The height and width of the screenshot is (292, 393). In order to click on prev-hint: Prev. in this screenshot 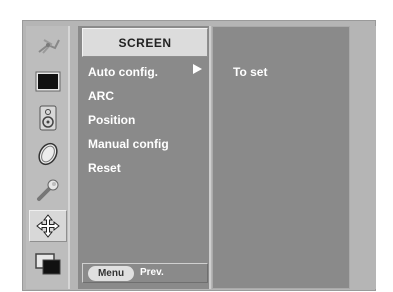, I will do `click(152, 272)`.